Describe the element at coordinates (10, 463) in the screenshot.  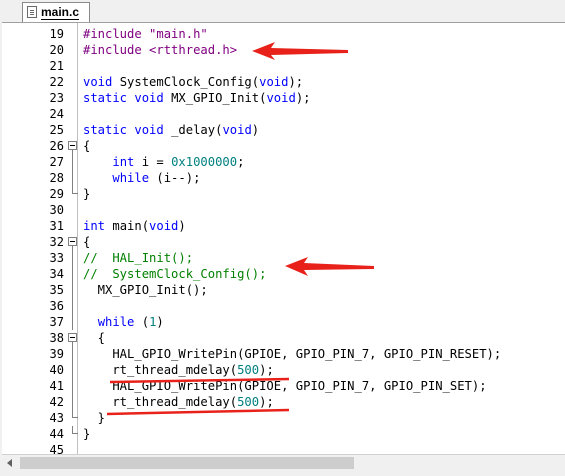
I see `scroll-left-arrow-icon` at that location.